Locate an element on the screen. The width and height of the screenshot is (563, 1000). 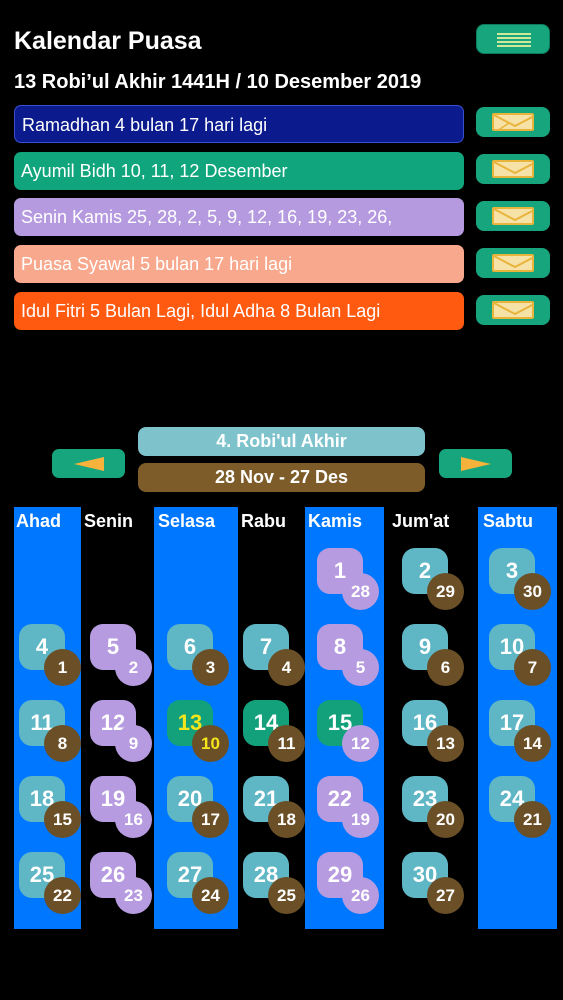
gregorian-day-number: 9 is located at coordinates (133, 743).